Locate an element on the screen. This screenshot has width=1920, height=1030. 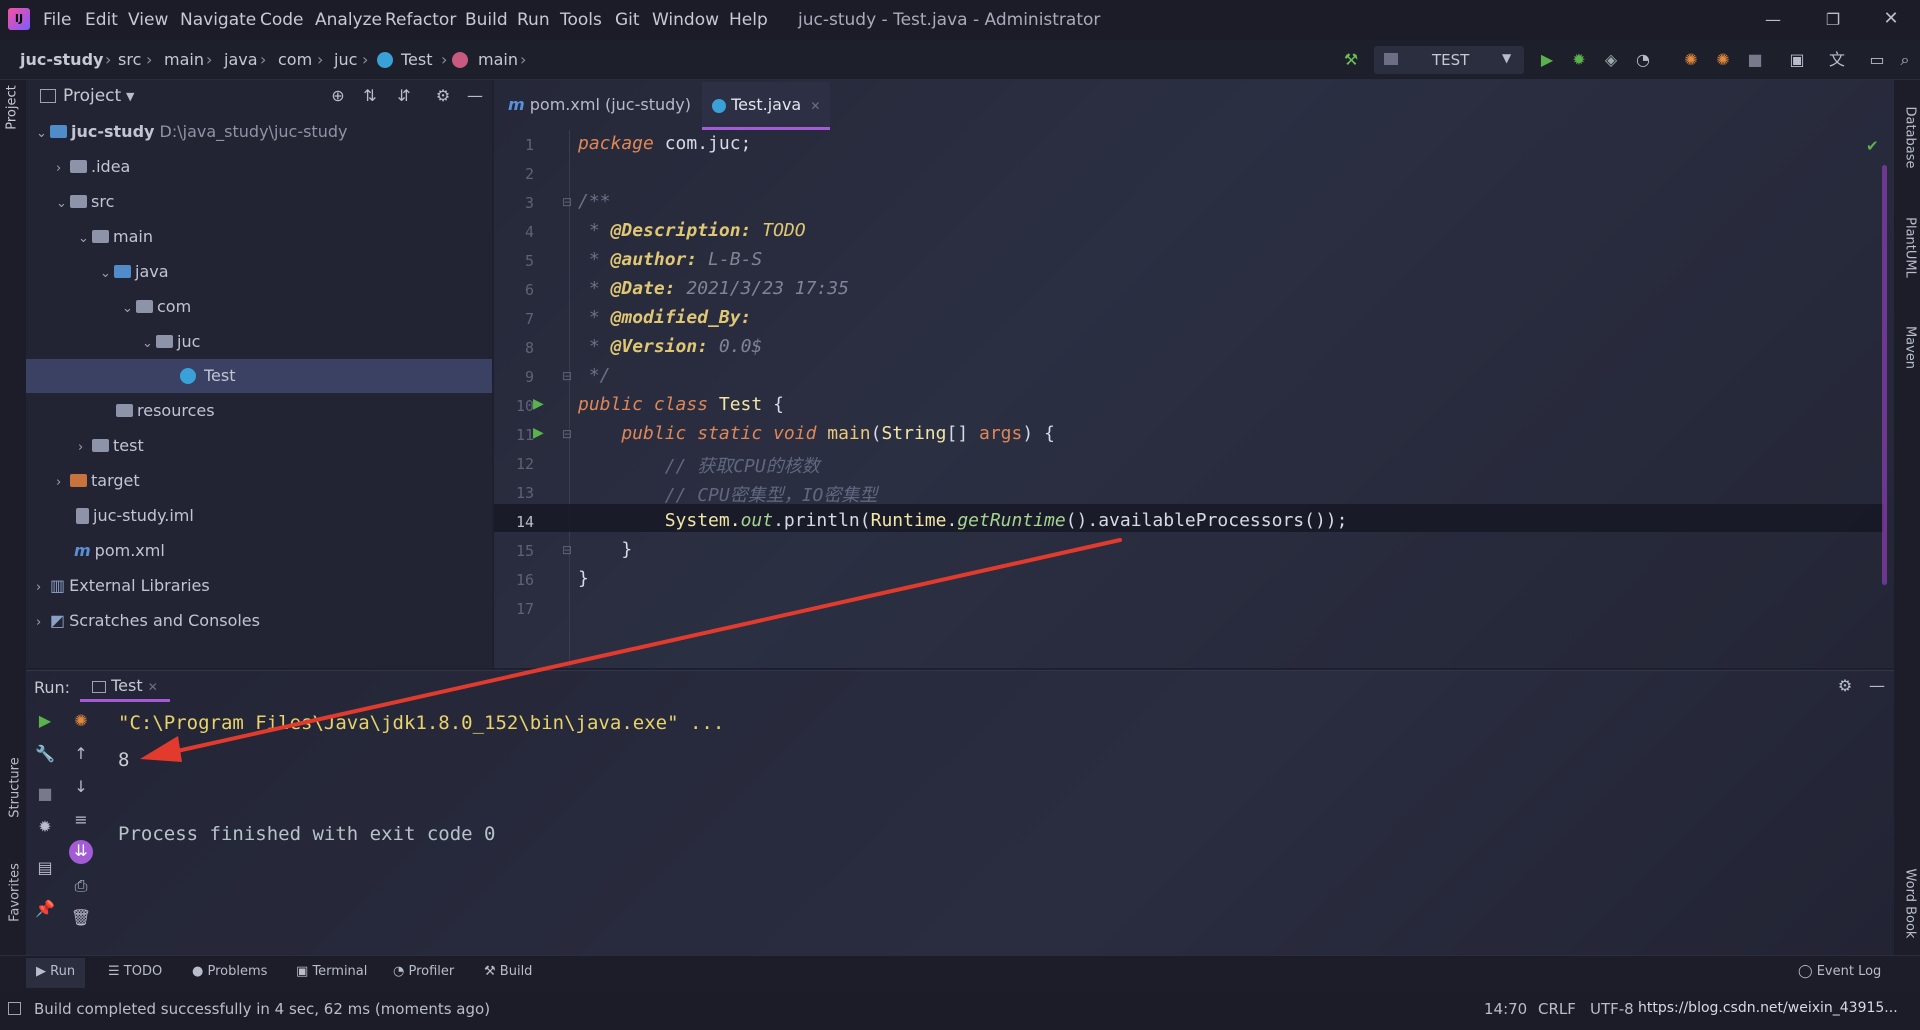
bottom-tab-label: Run is located at coordinates (63, 971).